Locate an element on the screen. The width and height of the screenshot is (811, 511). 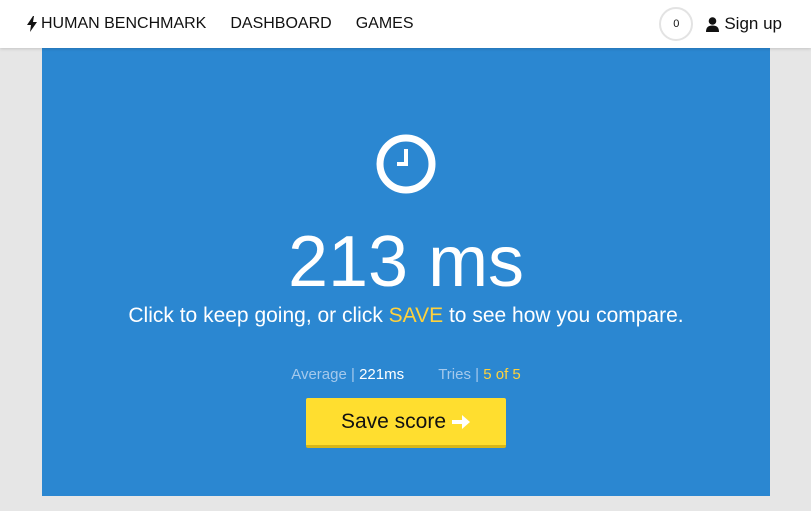
brand-label: HUMAN BENCHMARK is located at coordinates (124, 23).